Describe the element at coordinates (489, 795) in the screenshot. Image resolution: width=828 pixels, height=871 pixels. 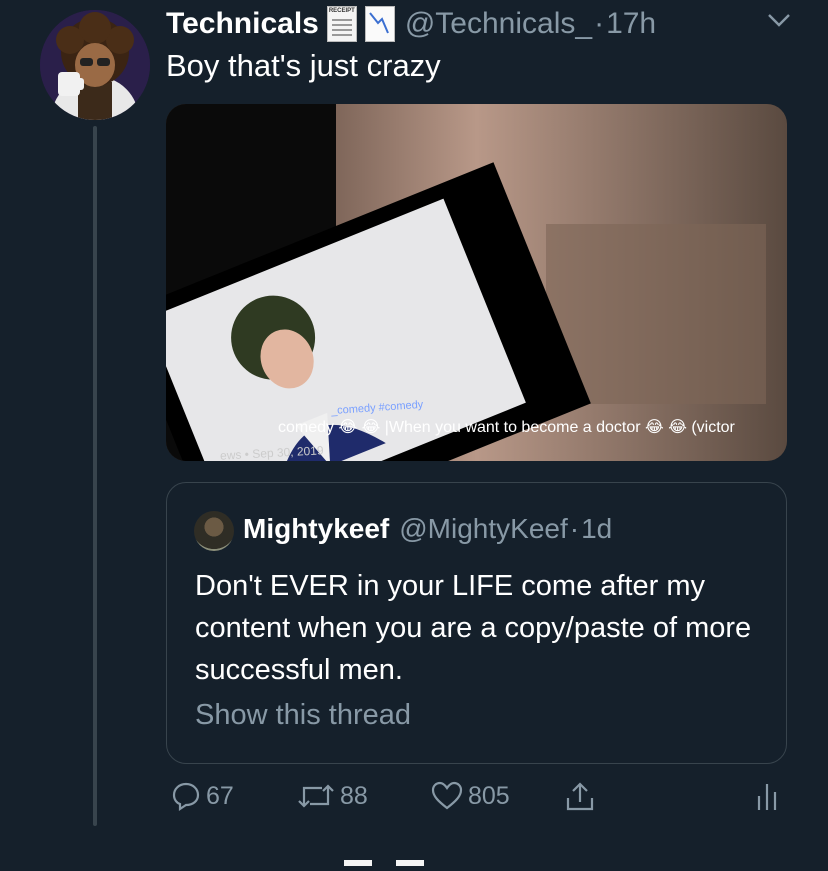
I see `like-count: 805` at that location.